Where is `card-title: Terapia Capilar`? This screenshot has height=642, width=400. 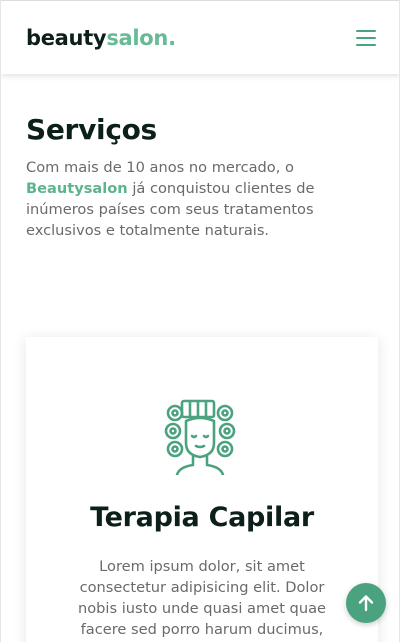
card-title: Terapia Capilar is located at coordinates (202, 517).